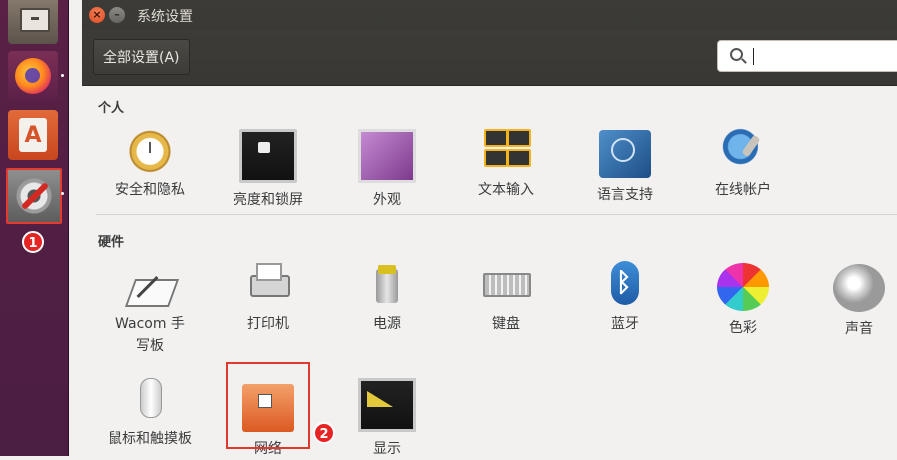 This screenshot has width=897, height=460. Describe the element at coordinates (859, 288) in the screenshot. I see `speaker-icon` at that location.